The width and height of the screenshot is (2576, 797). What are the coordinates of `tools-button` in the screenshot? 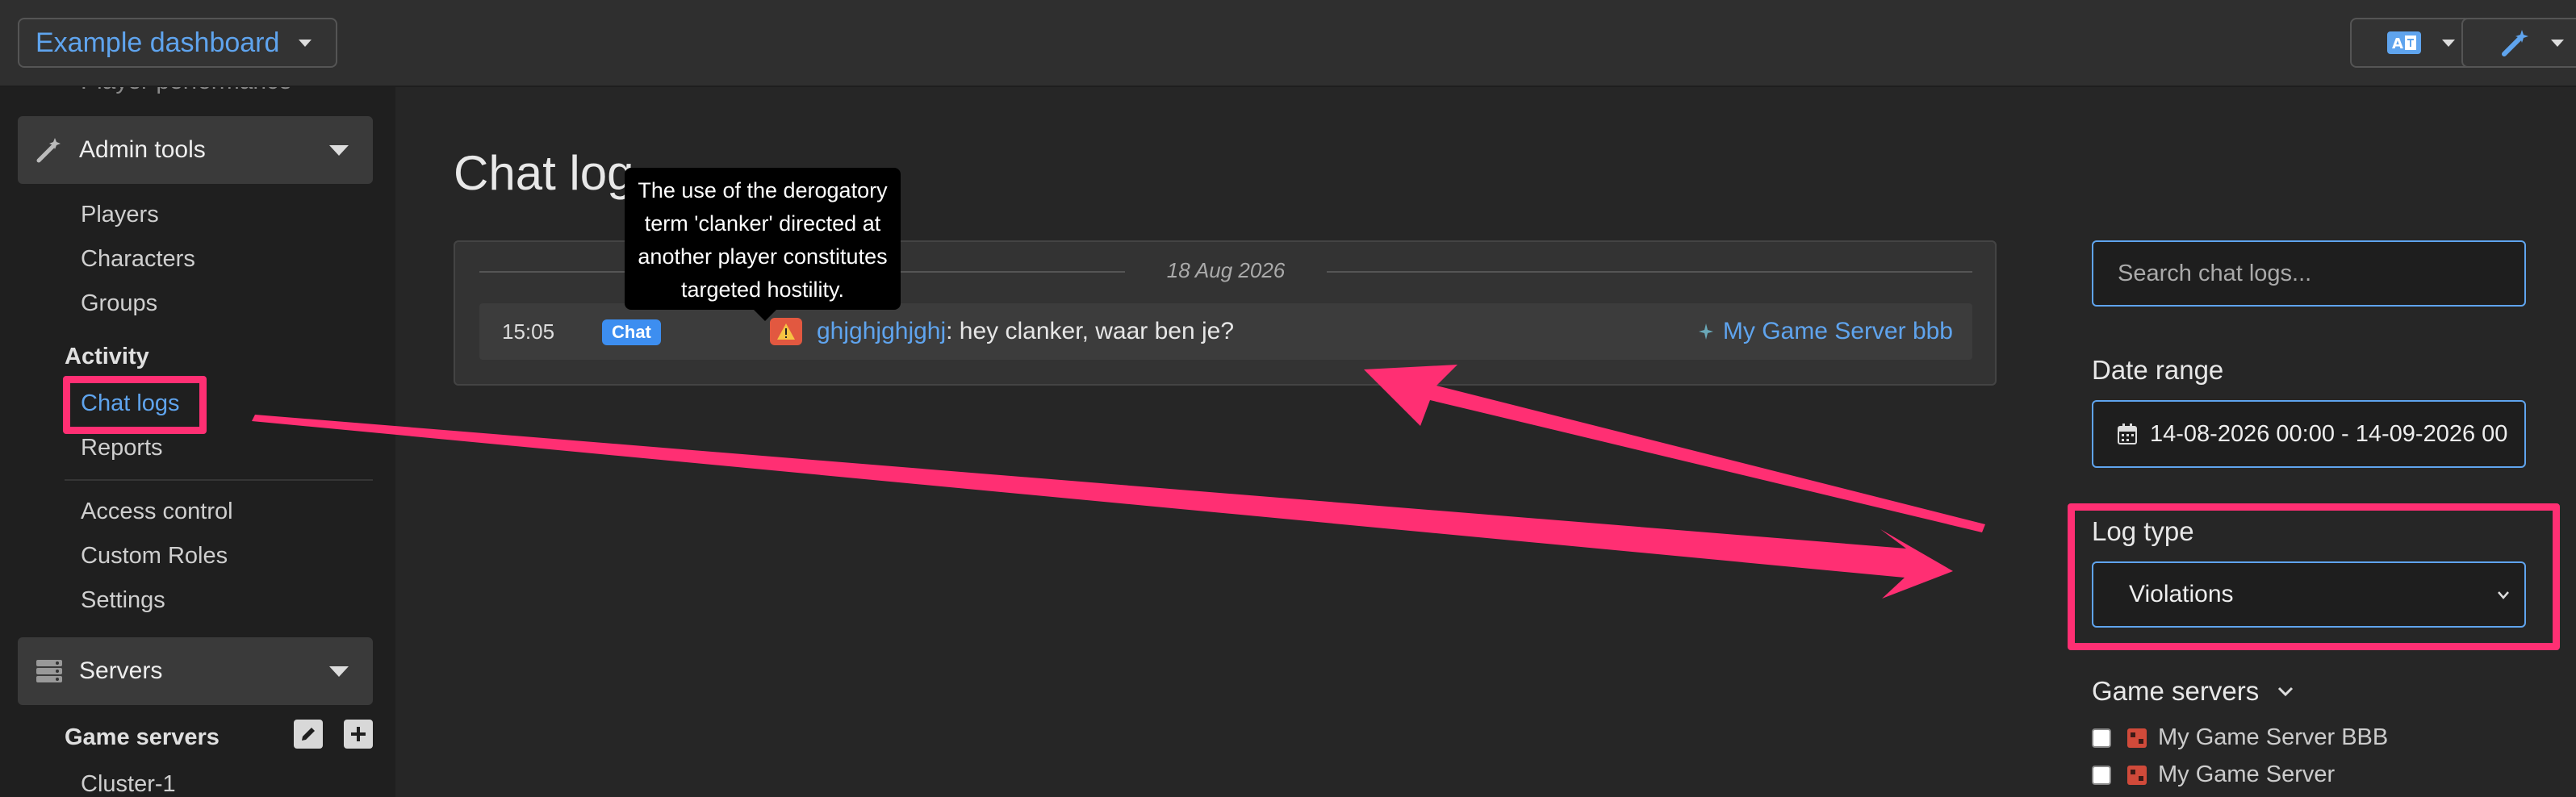 It's located at (2518, 43).